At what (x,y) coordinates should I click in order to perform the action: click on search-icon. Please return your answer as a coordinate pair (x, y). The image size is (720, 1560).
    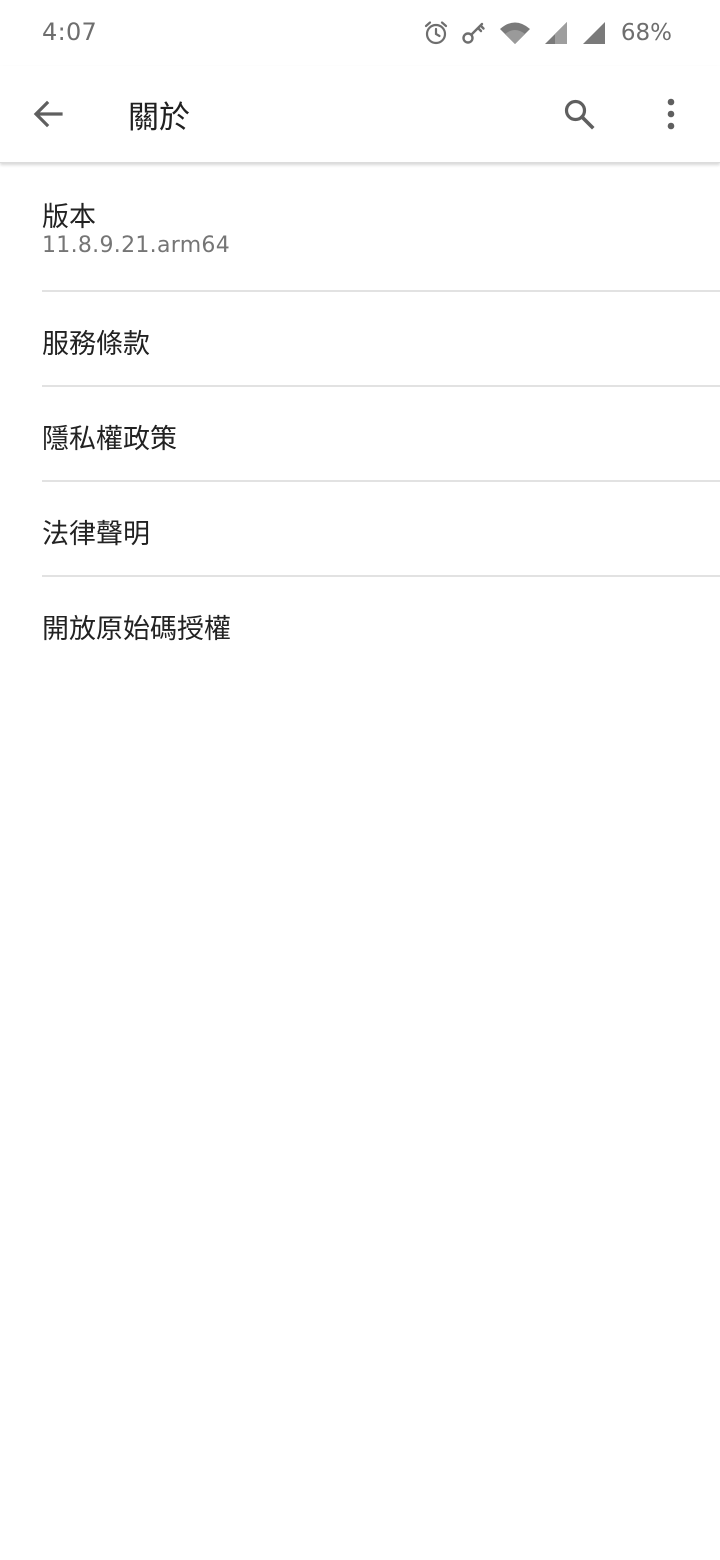
    Looking at the image, I should click on (579, 114).